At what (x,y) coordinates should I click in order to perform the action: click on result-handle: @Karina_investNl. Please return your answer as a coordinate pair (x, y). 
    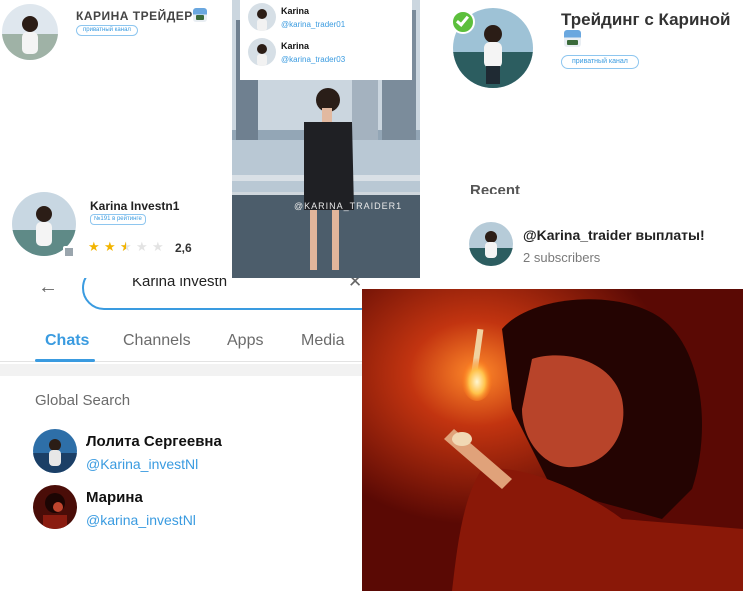
    Looking at the image, I should click on (142, 464).